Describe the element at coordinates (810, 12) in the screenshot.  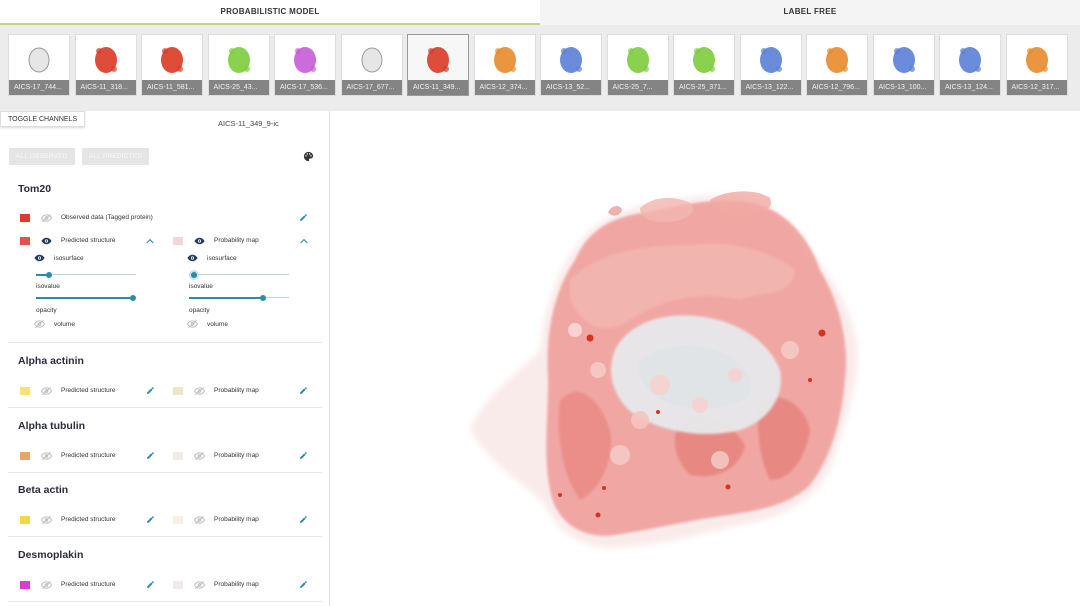
I see `tab-label-free: LABEL FREE` at that location.